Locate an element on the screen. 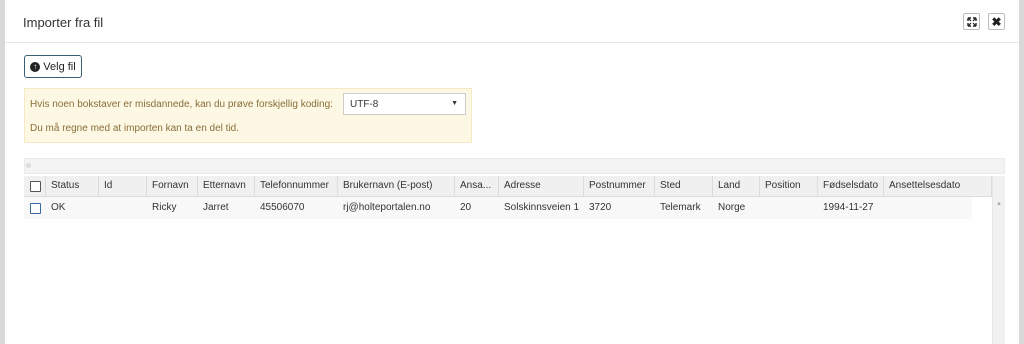 The height and width of the screenshot is (344, 1024). encoding-value: UTF-8 is located at coordinates (364, 104).